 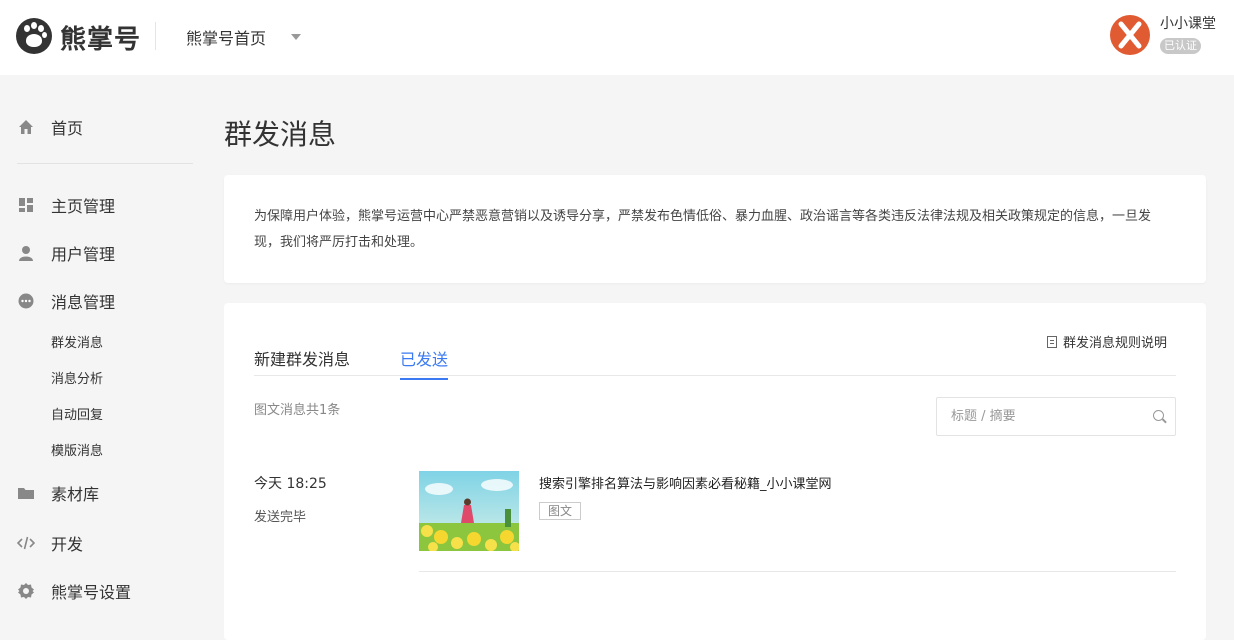 What do you see at coordinates (26, 301) in the screenshot?
I see `chat-icon` at bounding box center [26, 301].